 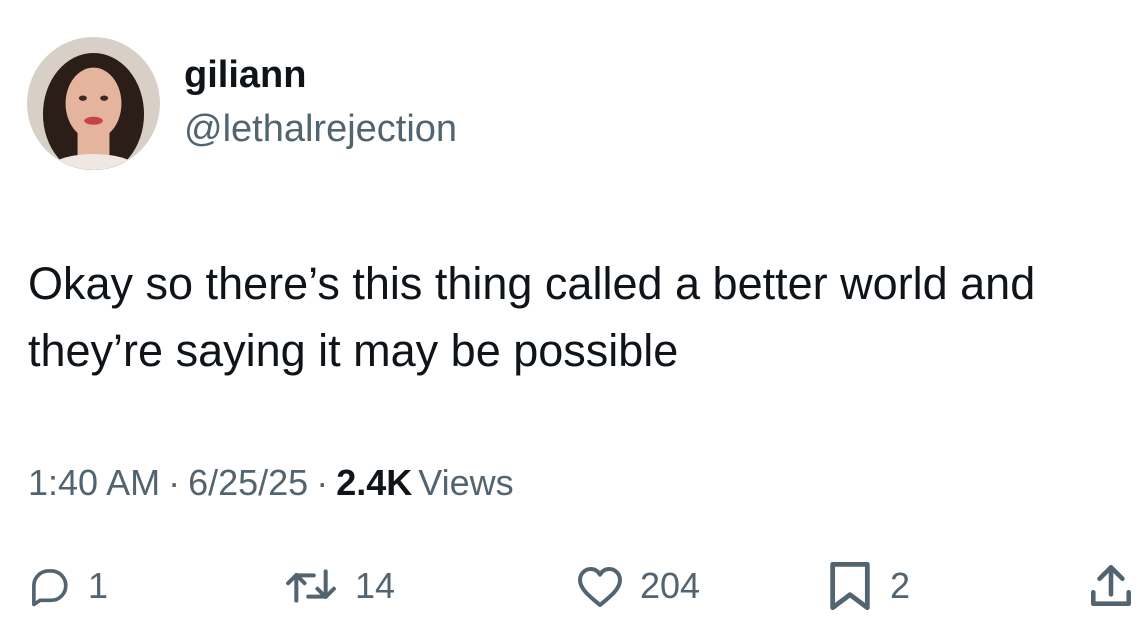 I want to click on display-name: giliann, so click(x=245, y=75).